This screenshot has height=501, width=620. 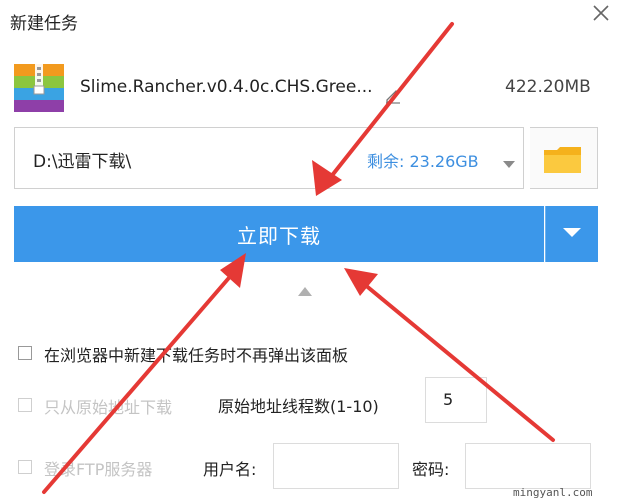 What do you see at coordinates (553, 492) in the screenshot?
I see `watermark: mingyanl.com` at bounding box center [553, 492].